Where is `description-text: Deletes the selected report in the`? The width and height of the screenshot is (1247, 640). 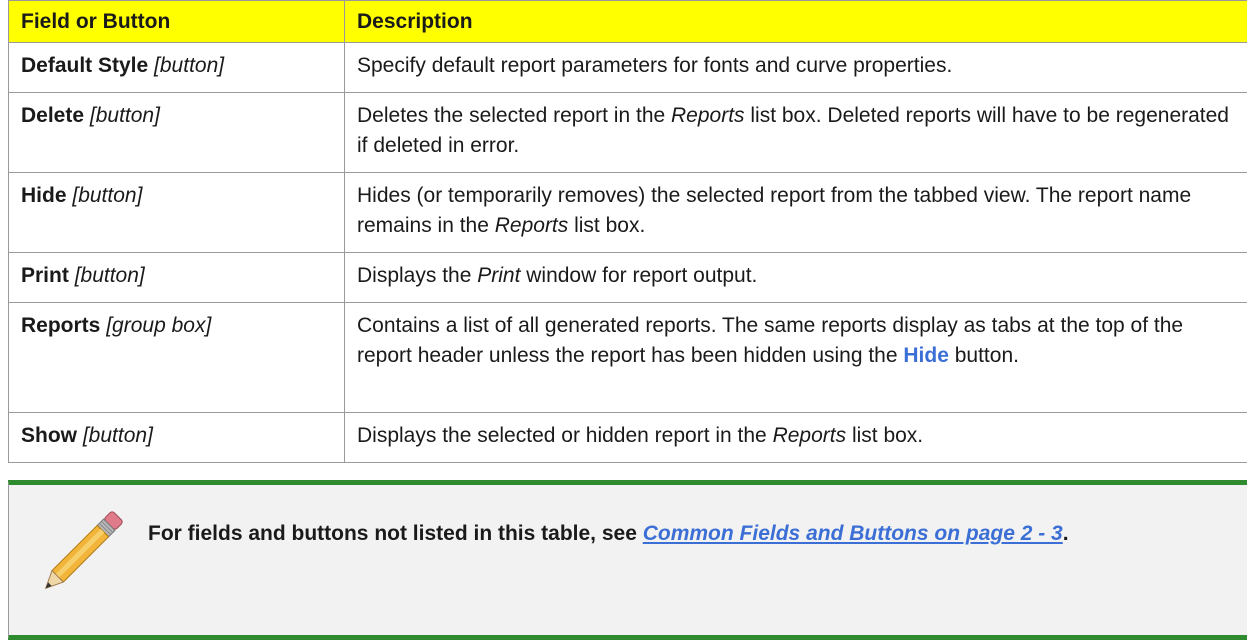 description-text: Deletes the selected report in the is located at coordinates (514, 115).